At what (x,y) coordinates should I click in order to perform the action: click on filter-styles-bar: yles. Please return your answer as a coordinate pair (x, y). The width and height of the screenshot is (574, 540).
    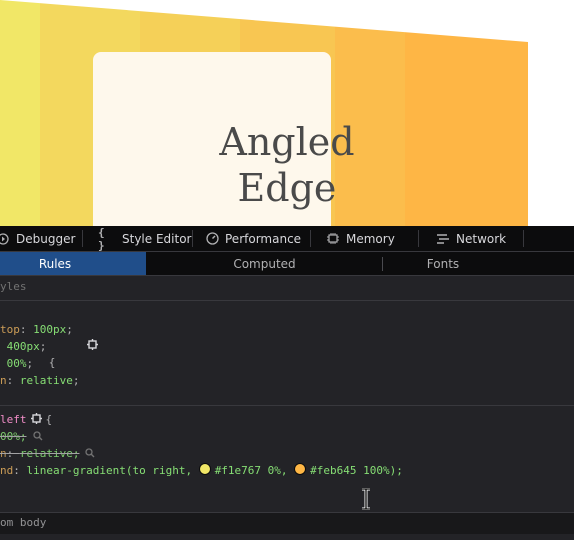
    Looking at the image, I should click on (287, 288).